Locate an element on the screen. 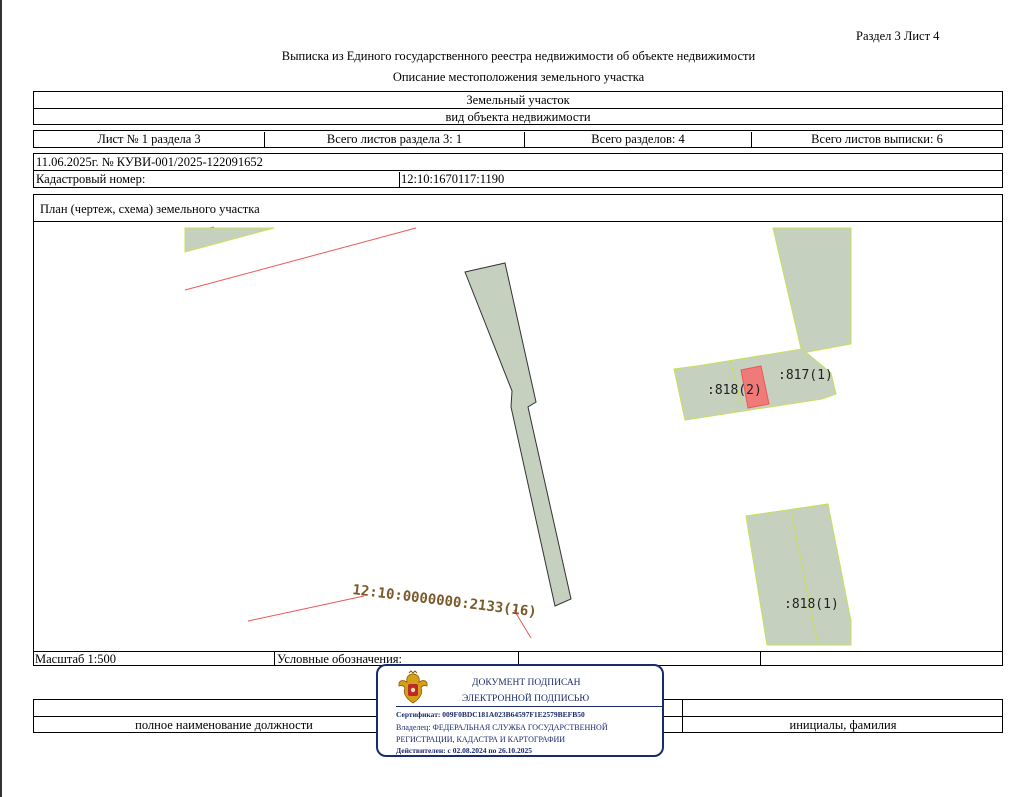 The width and height of the screenshot is (1033, 797). record-date-number: 11.06.2025г. № КУВИ-001/2025-122091652 is located at coordinates (149, 162).